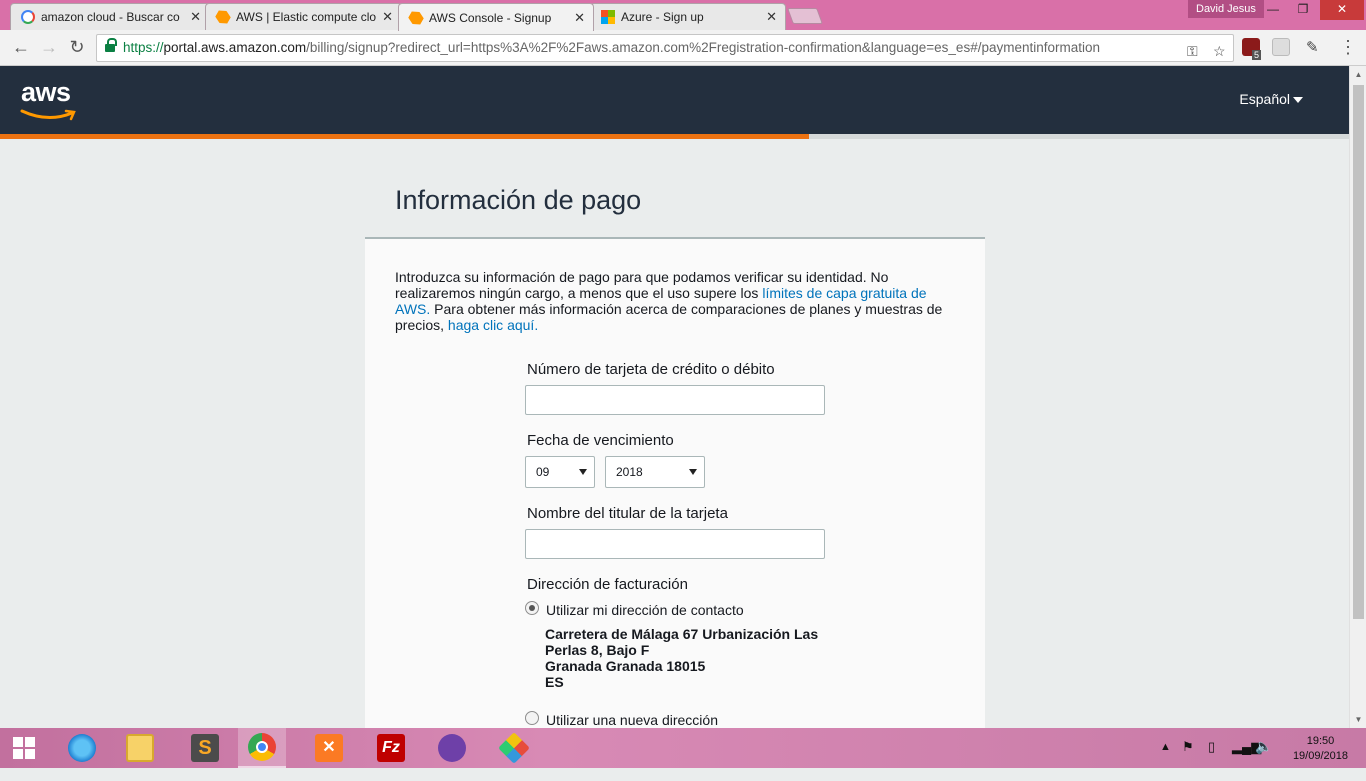 The width and height of the screenshot is (1366, 781). Describe the element at coordinates (608, 17) in the screenshot. I see `microsoft-icon` at that location.